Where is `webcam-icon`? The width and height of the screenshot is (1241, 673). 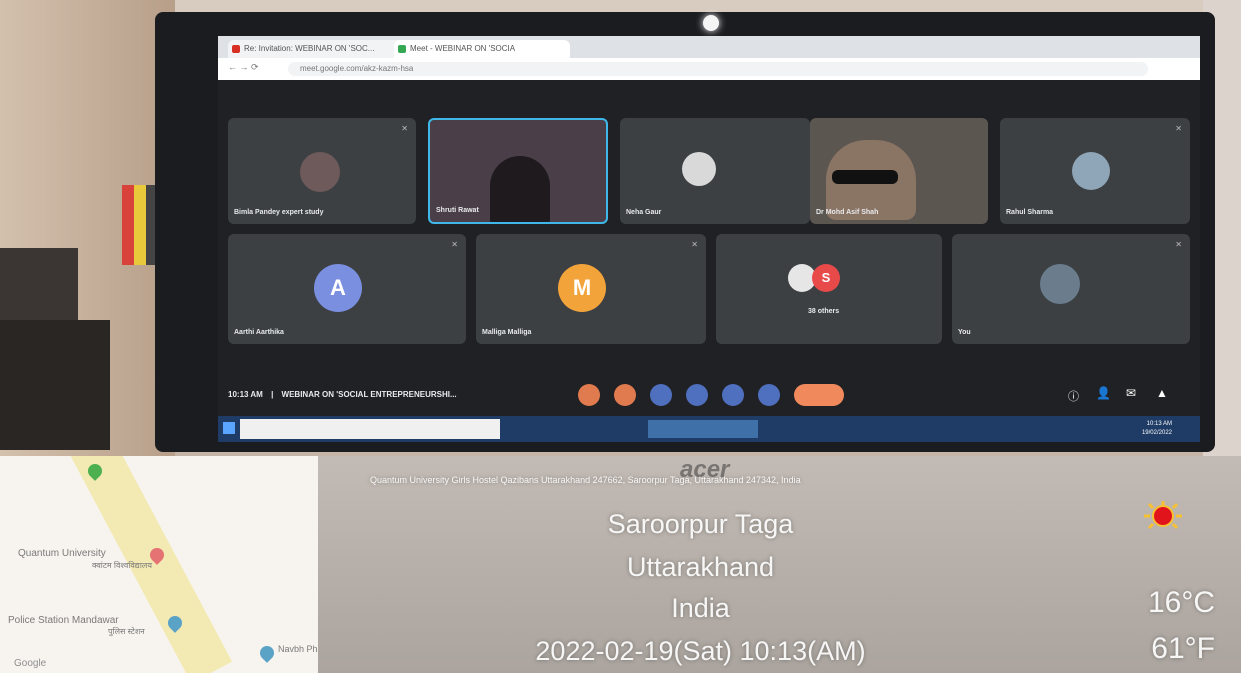
webcam-icon is located at coordinates (711, 23).